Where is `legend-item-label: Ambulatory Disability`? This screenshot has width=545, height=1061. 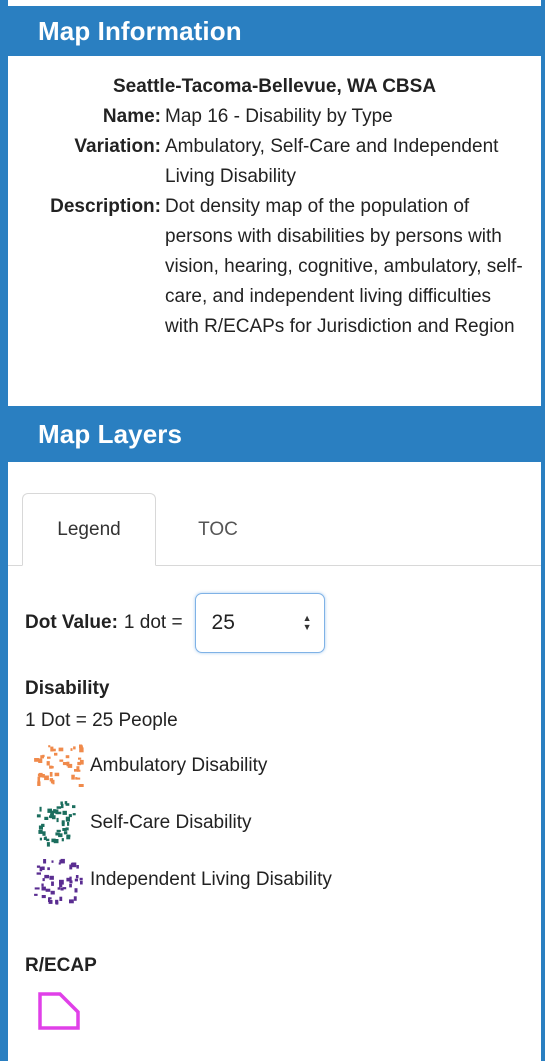 legend-item-label: Ambulatory Disability is located at coordinates (179, 765).